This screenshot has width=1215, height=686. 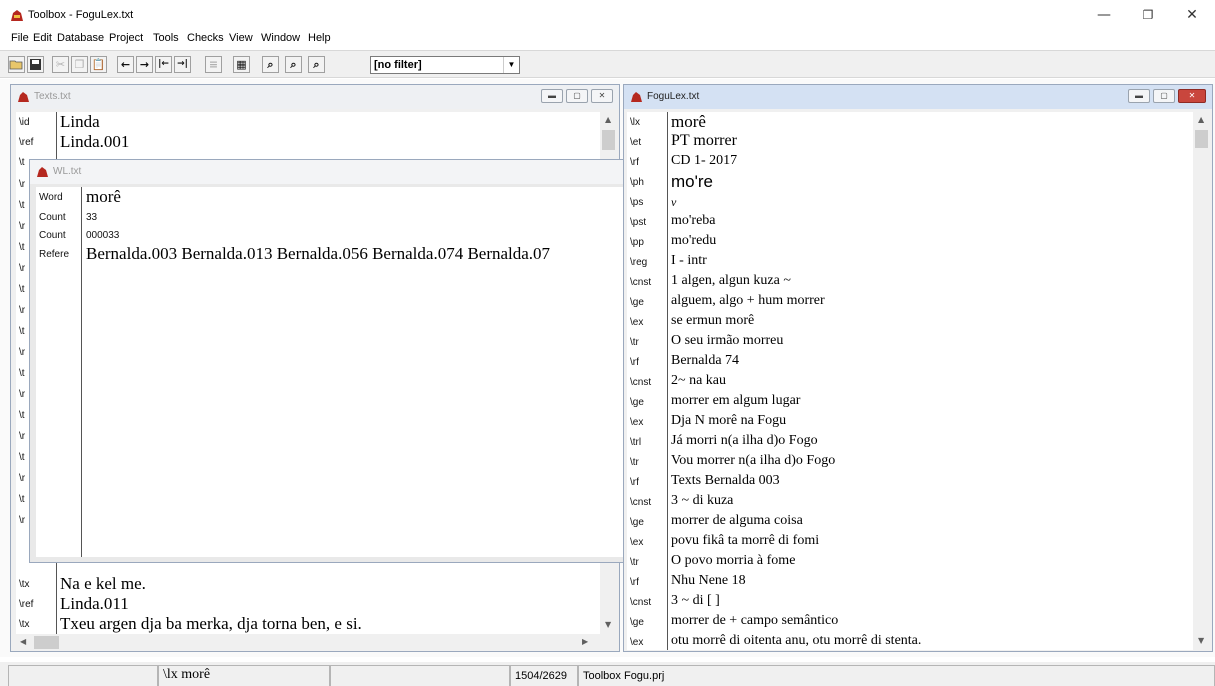 What do you see at coordinates (244, 675) in the screenshot?
I see `status-current-record: \lx morê` at bounding box center [244, 675].